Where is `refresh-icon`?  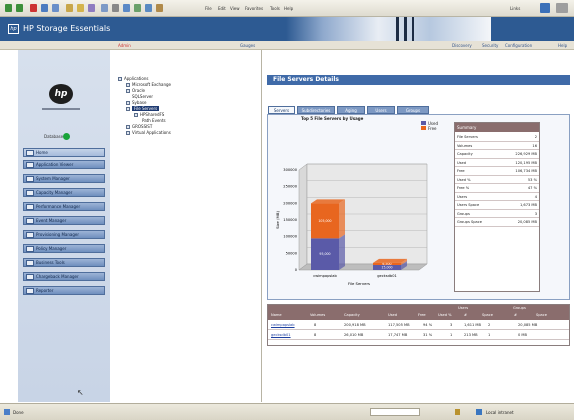
refresh-icon is located at coordinates (44, 8).